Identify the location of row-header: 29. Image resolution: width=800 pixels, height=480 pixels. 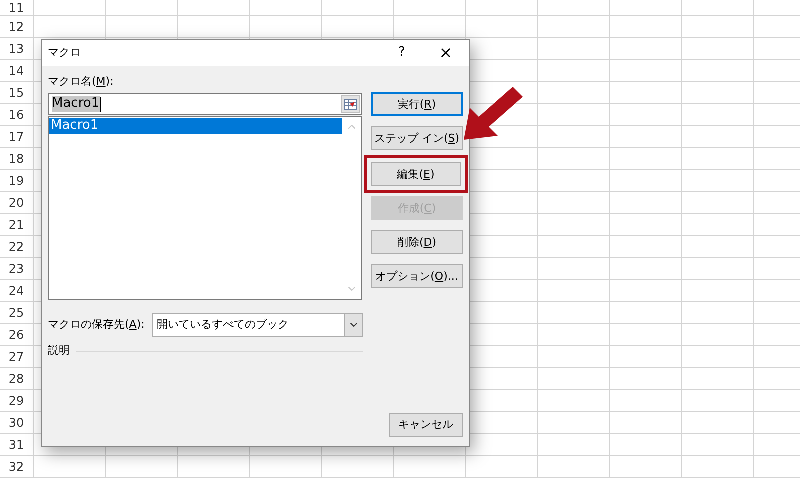
(16, 401).